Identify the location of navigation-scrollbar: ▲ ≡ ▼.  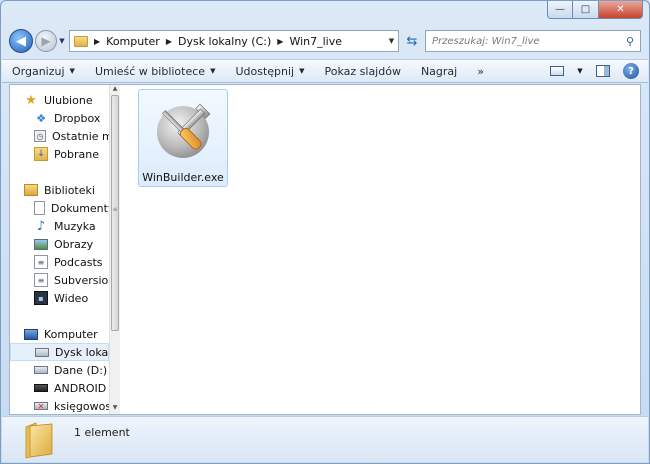
(114, 249).